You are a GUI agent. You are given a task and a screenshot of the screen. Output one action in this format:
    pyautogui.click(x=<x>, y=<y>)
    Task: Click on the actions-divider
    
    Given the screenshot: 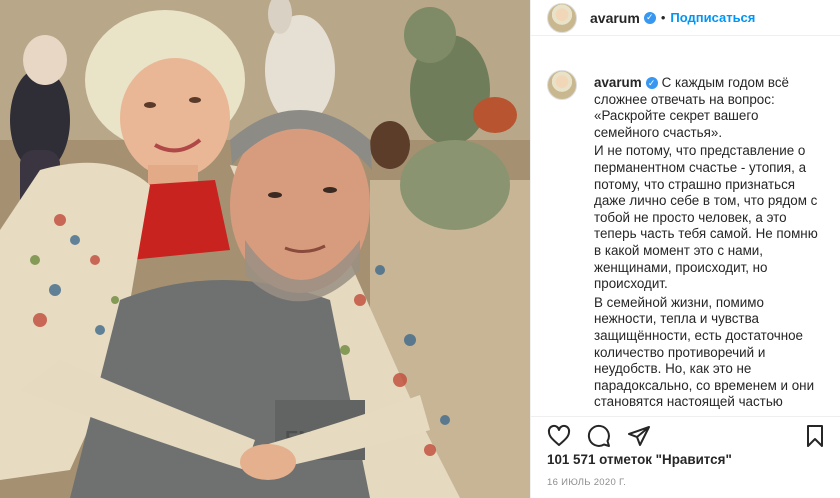 What is the action you would take?
    pyautogui.click(x=685, y=416)
    